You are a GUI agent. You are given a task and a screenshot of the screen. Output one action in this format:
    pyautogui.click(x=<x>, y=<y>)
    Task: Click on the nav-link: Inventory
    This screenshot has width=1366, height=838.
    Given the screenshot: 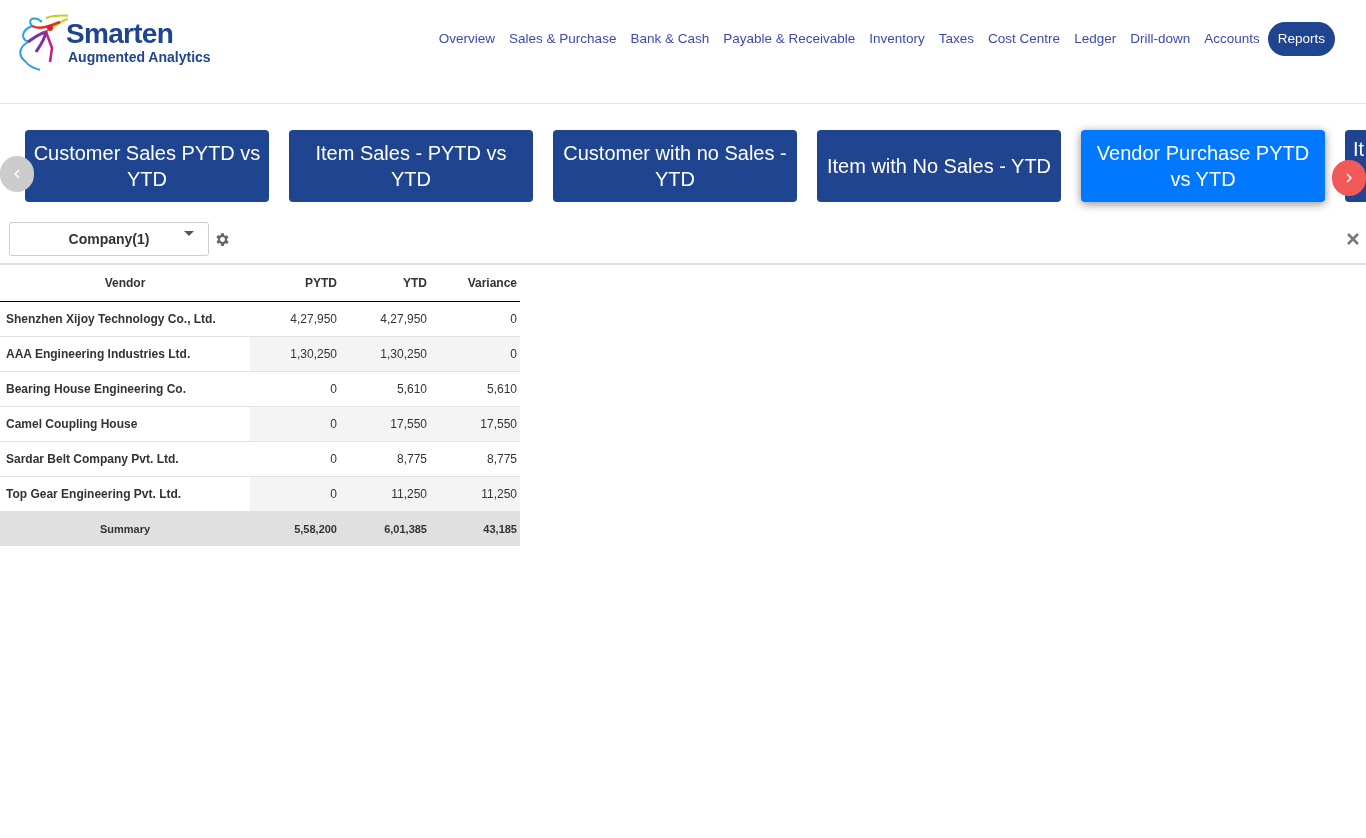 What is the action you would take?
    pyautogui.click(x=897, y=39)
    